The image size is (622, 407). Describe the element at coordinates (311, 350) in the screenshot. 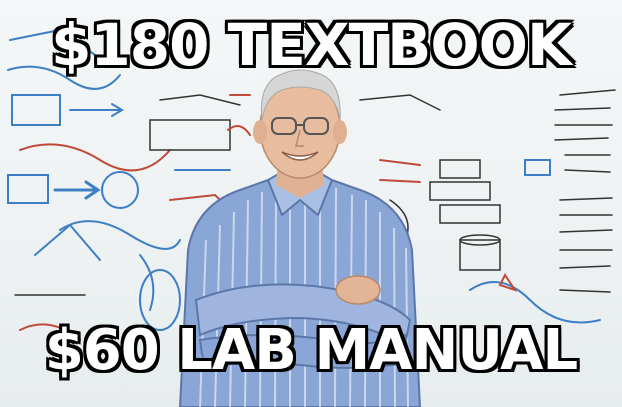

I see `meme-bottom-caption: $60 LAB MANUAL` at that location.